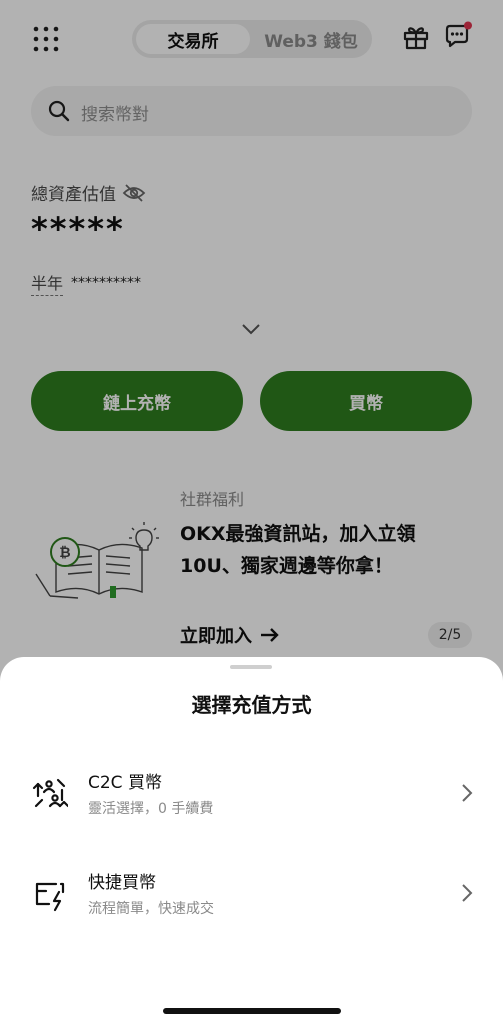 The height and width of the screenshot is (1024, 503). What do you see at coordinates (122, 883) in the screenshot?
I see `option-quick-buy-title: 快捷買幣` at bounding box center [122, 883].